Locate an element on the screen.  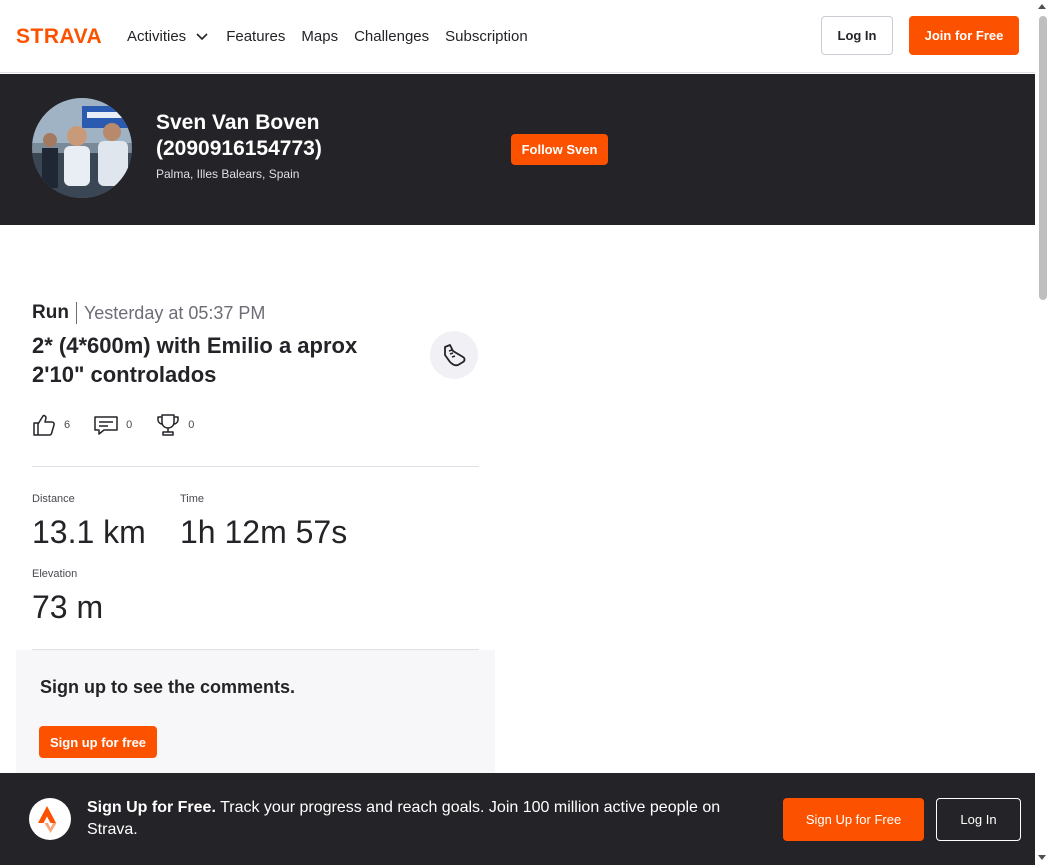
strava-logo: STRAVA is located at coordinates (63, 36).